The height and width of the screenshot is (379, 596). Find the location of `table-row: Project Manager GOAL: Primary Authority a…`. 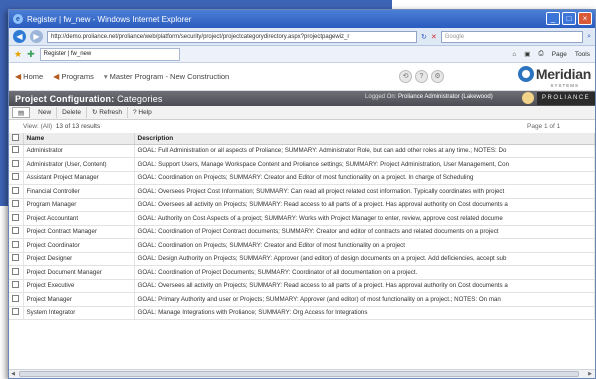

table-row: Project Manager GOAL: Primary Authority a… is located at coordinates (302, 299).